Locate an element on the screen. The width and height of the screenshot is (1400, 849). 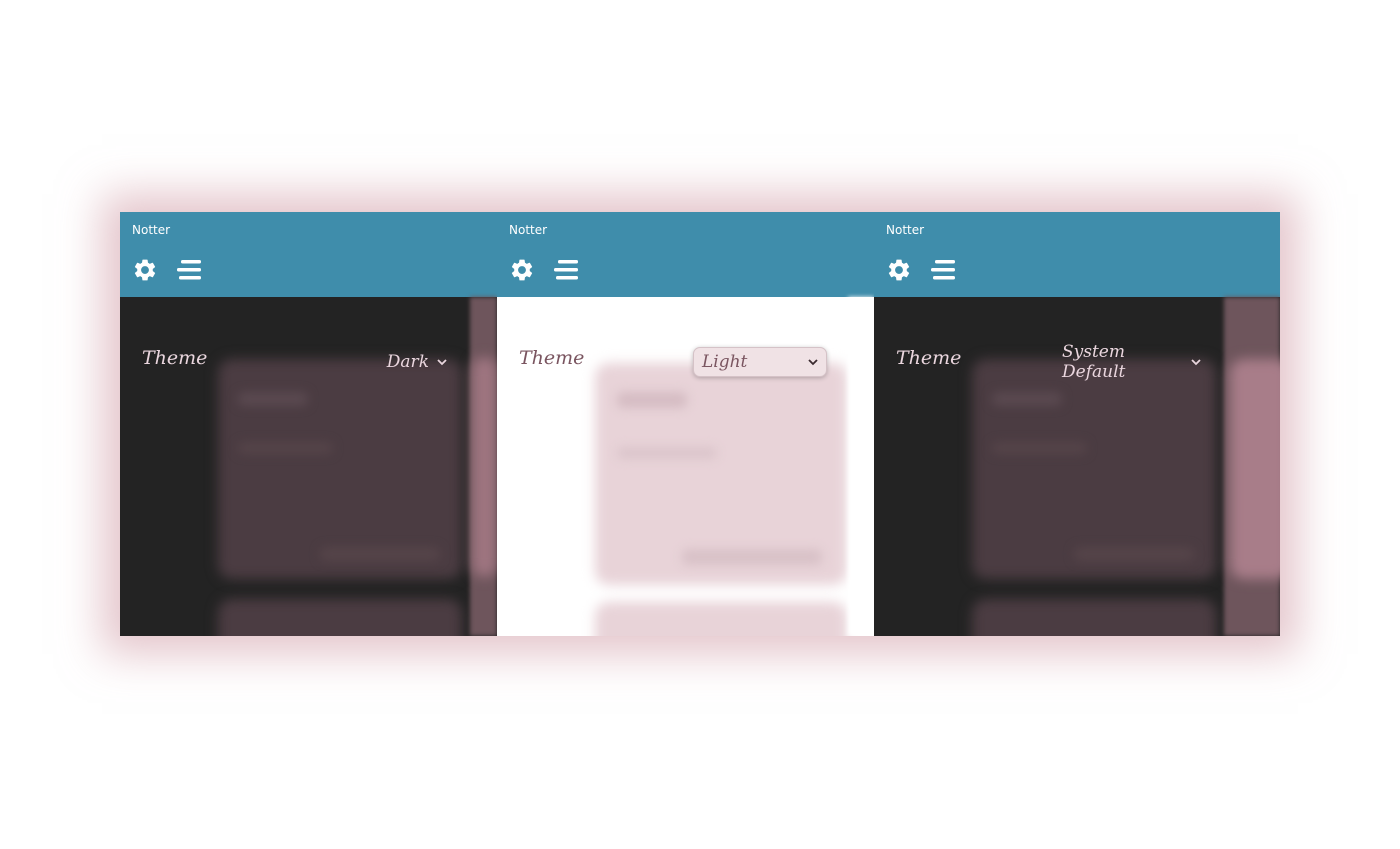
panel-dark: Notter Theme Dark is located at coordinates (308, 424).